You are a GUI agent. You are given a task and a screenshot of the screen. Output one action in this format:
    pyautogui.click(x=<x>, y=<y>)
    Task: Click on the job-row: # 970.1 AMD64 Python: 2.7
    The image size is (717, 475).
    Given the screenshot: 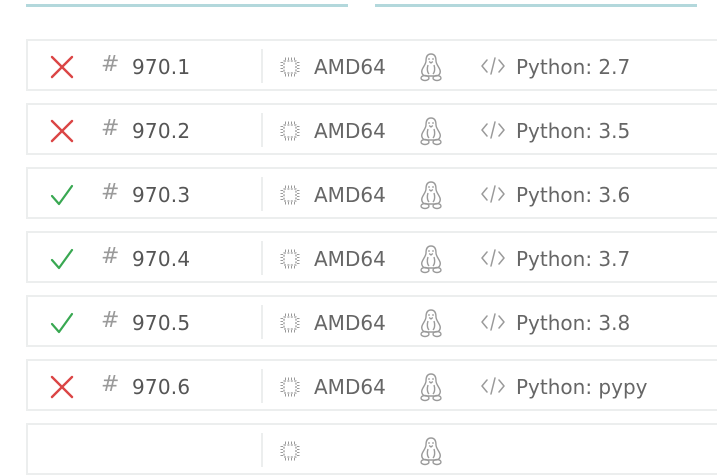 What is the action you would take?
    pyautogui.click(x=371, y=65)
    